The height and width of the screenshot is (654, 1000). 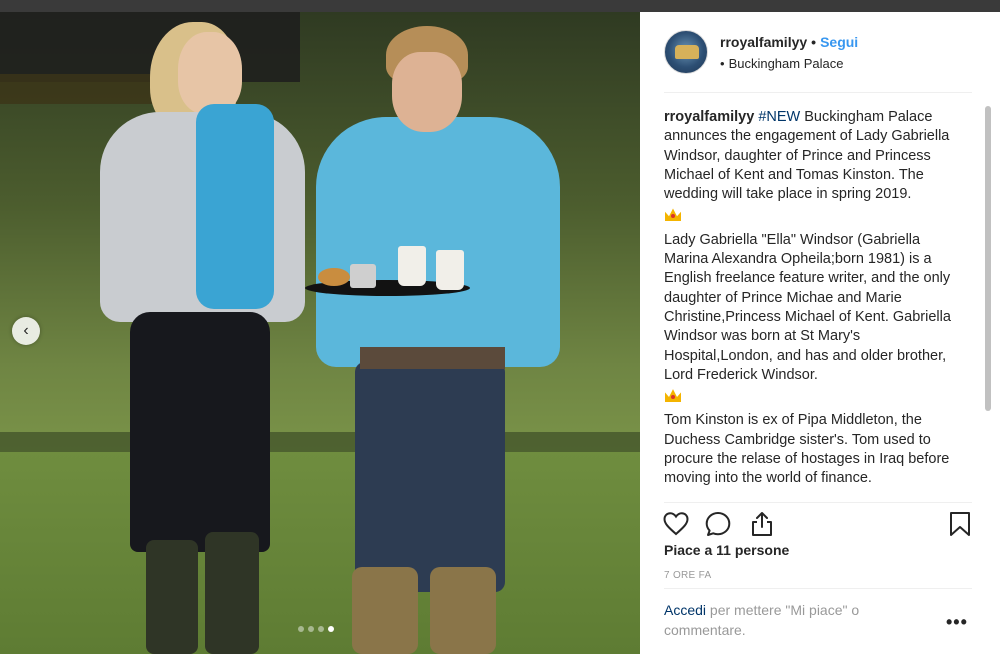 I want to click on caption-hashtag: #NEW, so click(x=779, y=117).